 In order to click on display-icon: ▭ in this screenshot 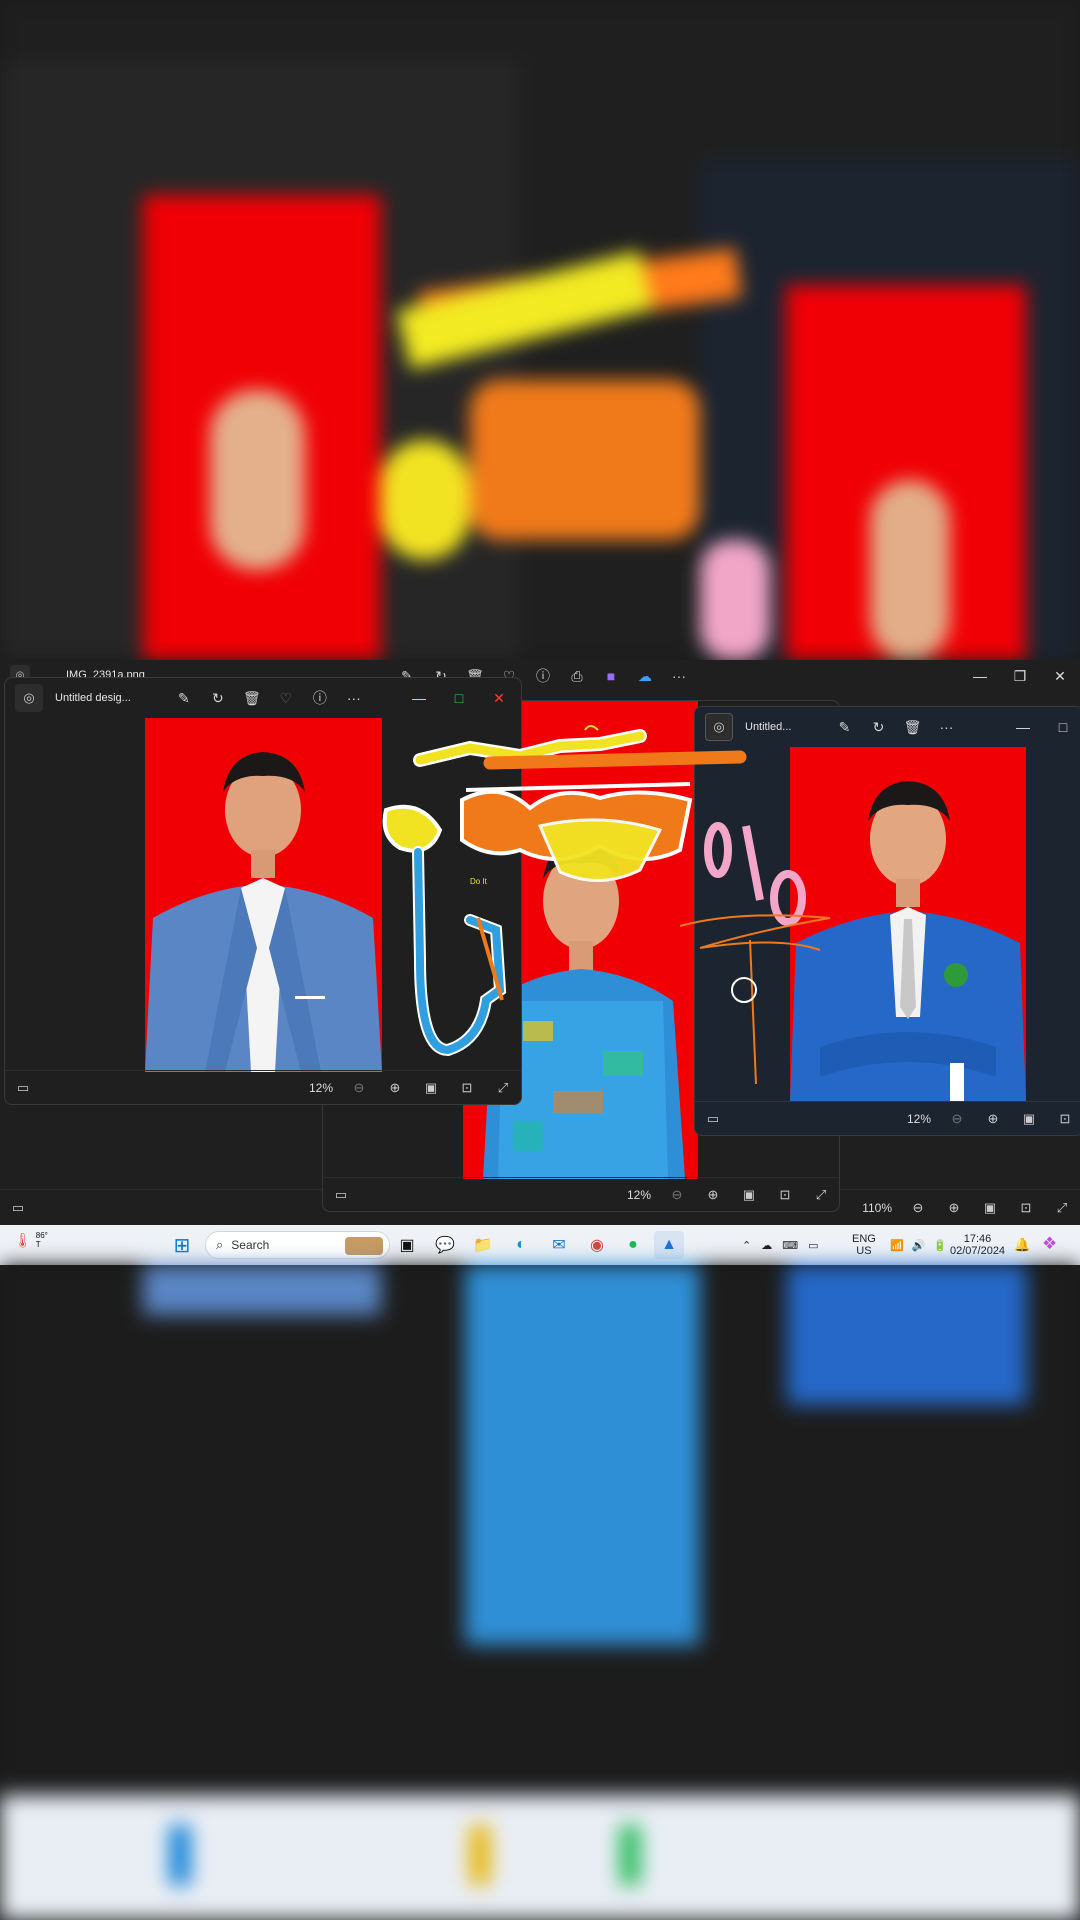, I will do `click(813, 1245)`.